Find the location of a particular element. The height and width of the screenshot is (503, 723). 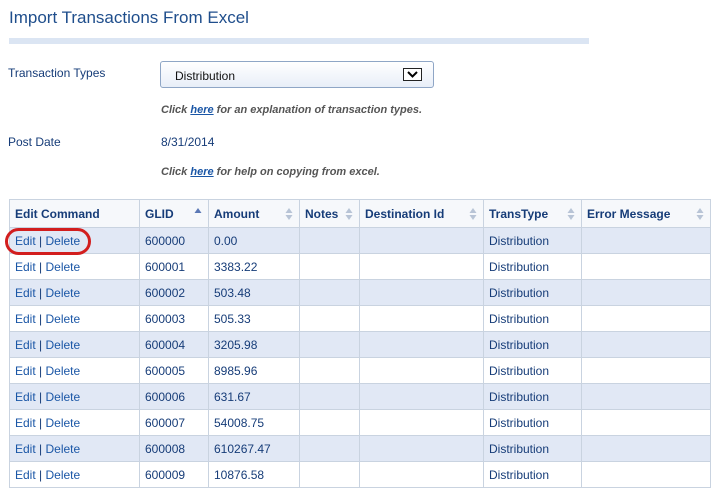

amount-cell: 54008.75 is located at coordinates (254, 422).